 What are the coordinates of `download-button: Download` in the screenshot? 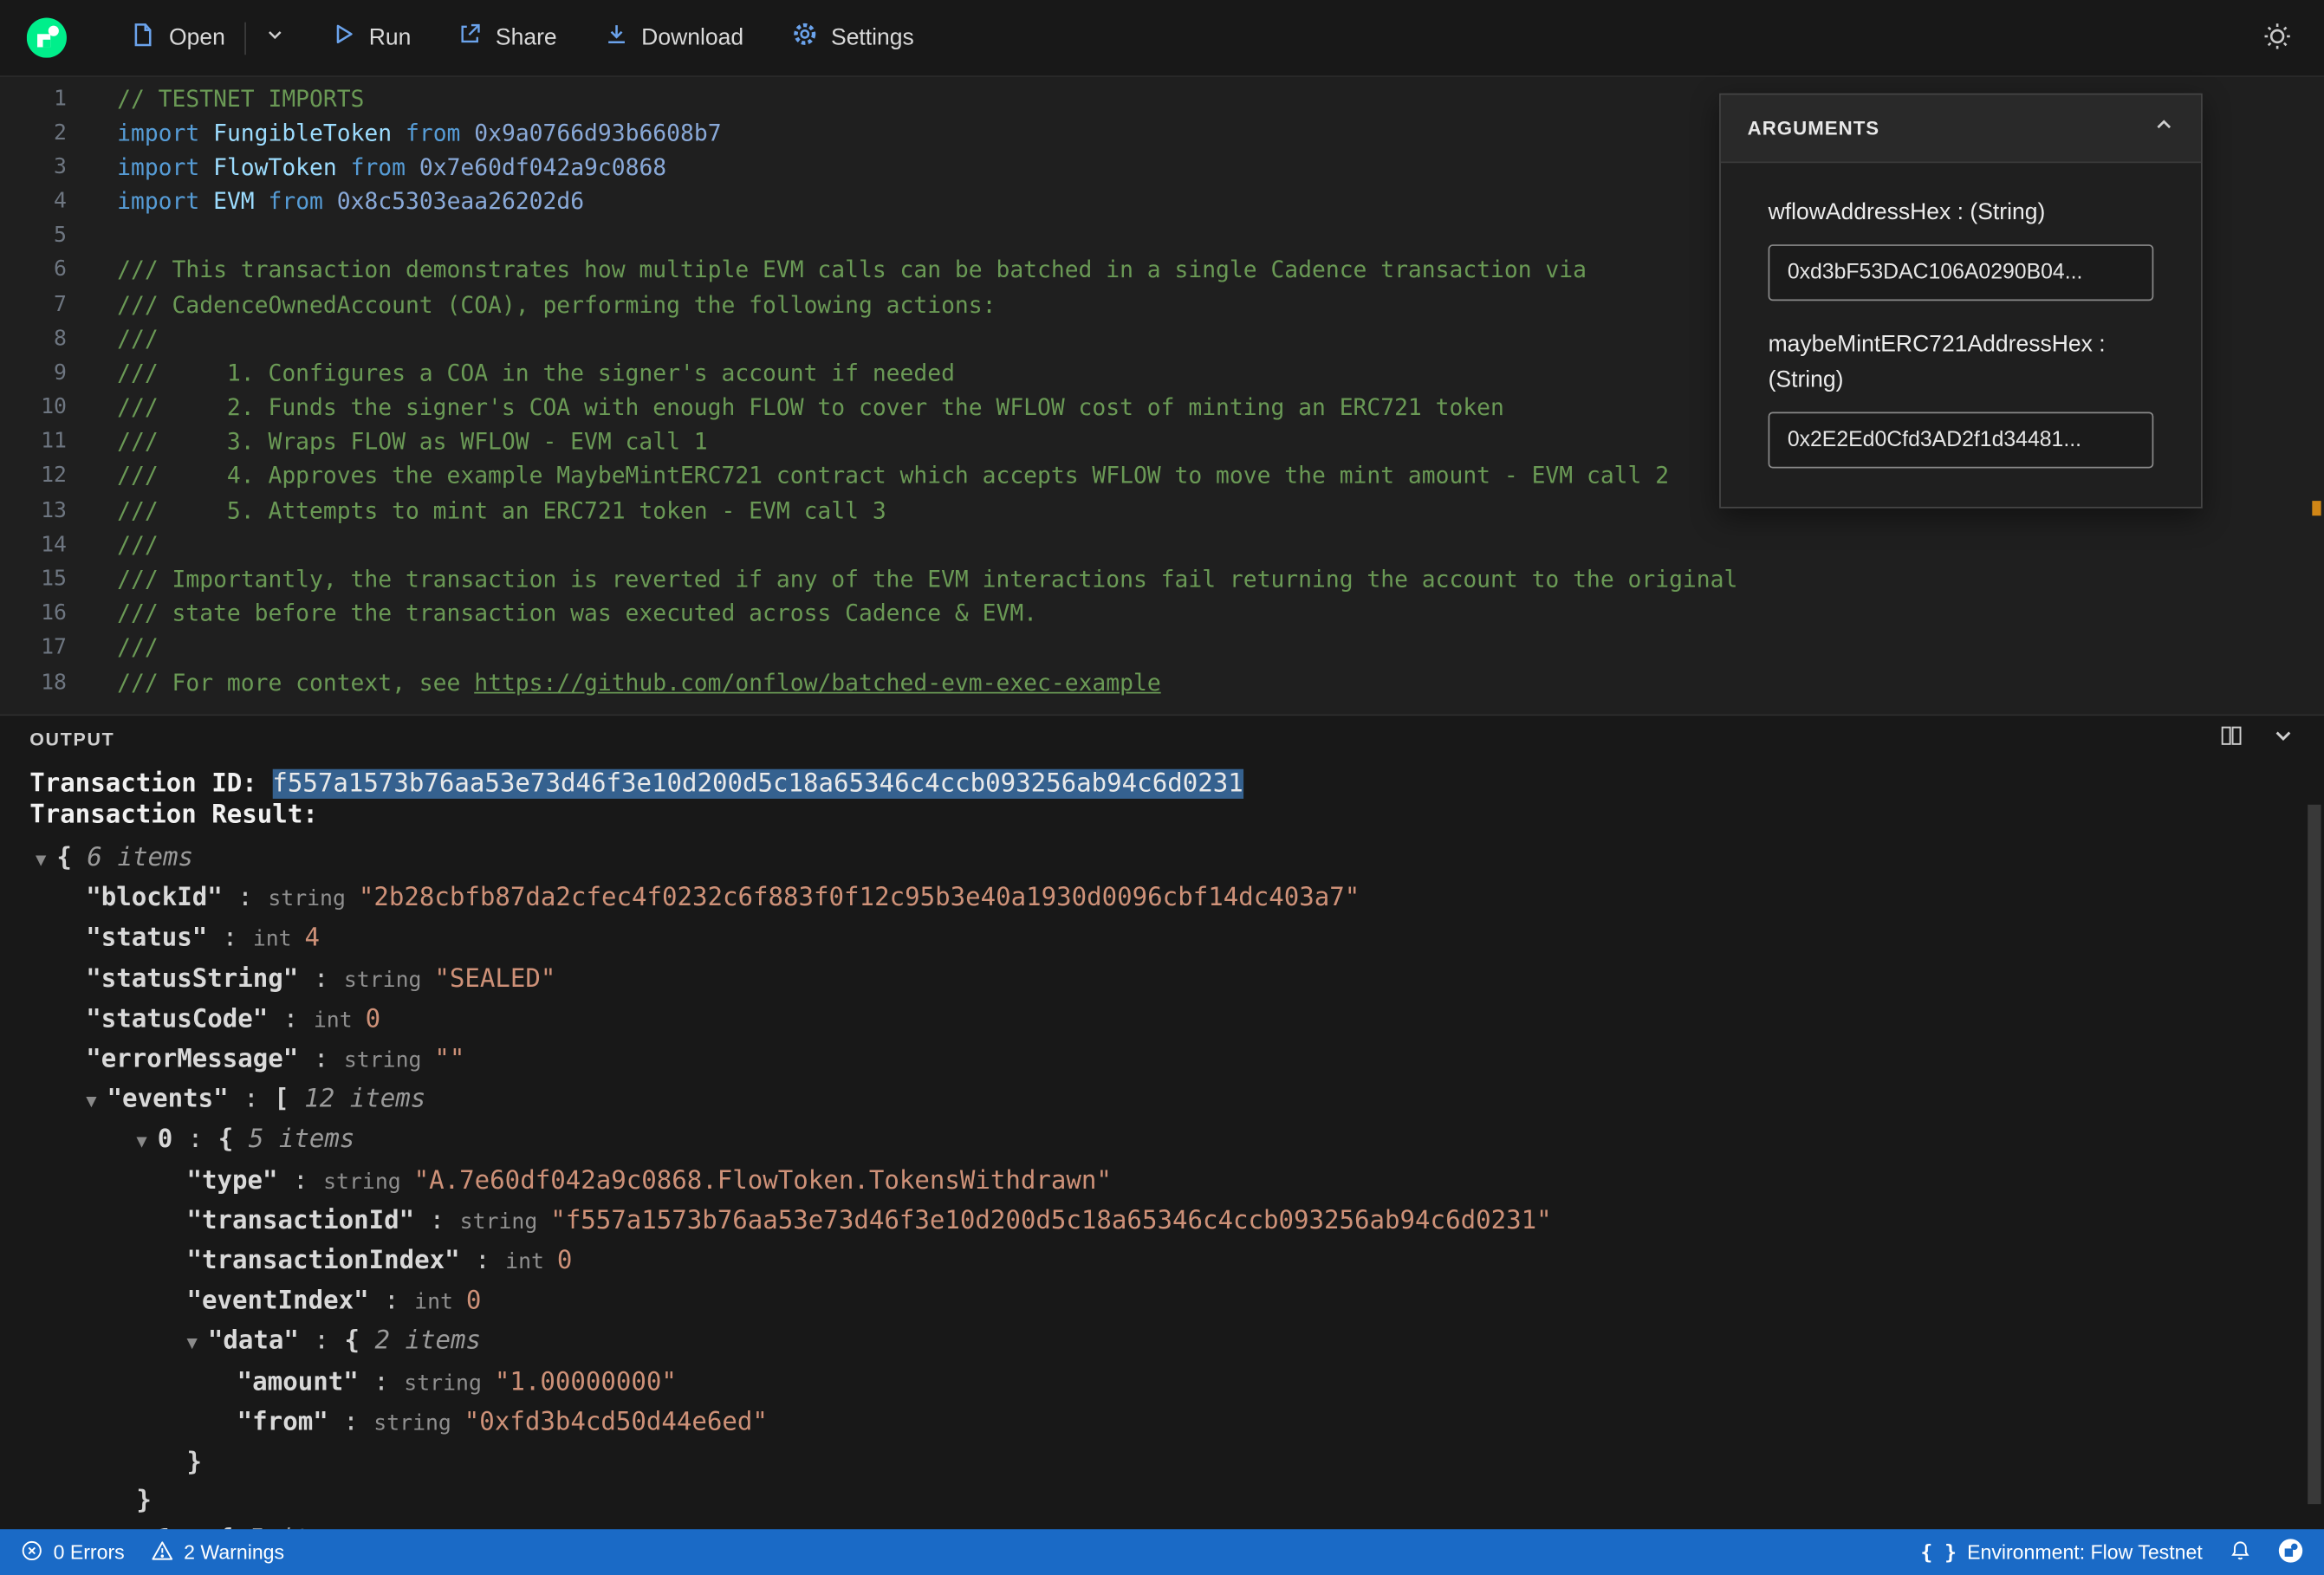 It's located at (673, 38).